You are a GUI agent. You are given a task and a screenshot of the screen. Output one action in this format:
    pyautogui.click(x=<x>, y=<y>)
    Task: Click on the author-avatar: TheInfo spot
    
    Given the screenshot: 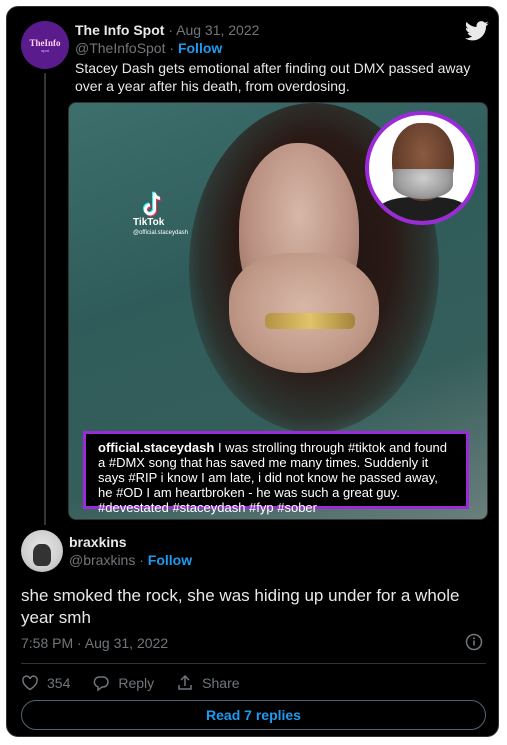 What is the action you would take?
    pyautogui.click(x=45, y=45)
    